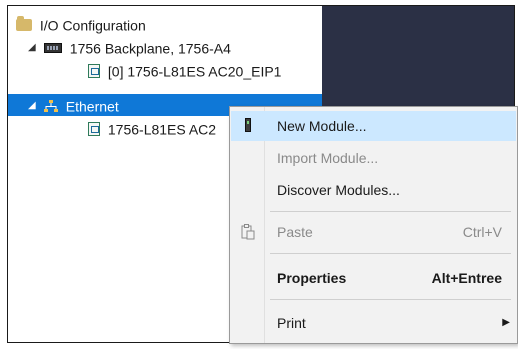 Image resolution: width=518 pixels, height=349 pixels. Describe the element at coordinates (162, 129) in the screenshot. I see `tree-item-label: 1756-L81ES AC2` at that location.